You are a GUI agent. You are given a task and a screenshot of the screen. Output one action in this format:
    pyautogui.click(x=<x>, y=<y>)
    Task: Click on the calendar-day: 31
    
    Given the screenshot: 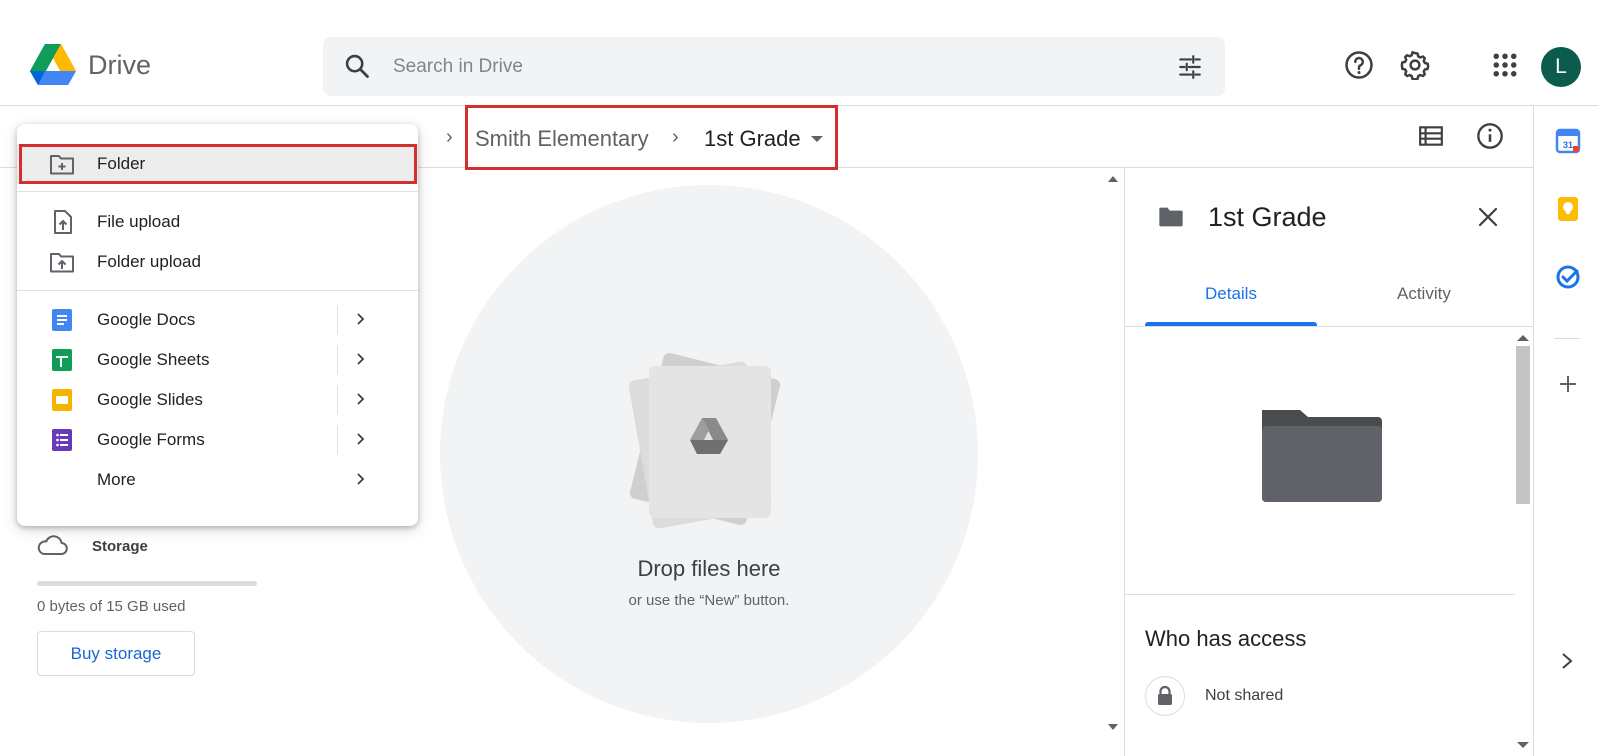 What is the action you would take?
    pyautogui.click(x=1568, y=145)
    